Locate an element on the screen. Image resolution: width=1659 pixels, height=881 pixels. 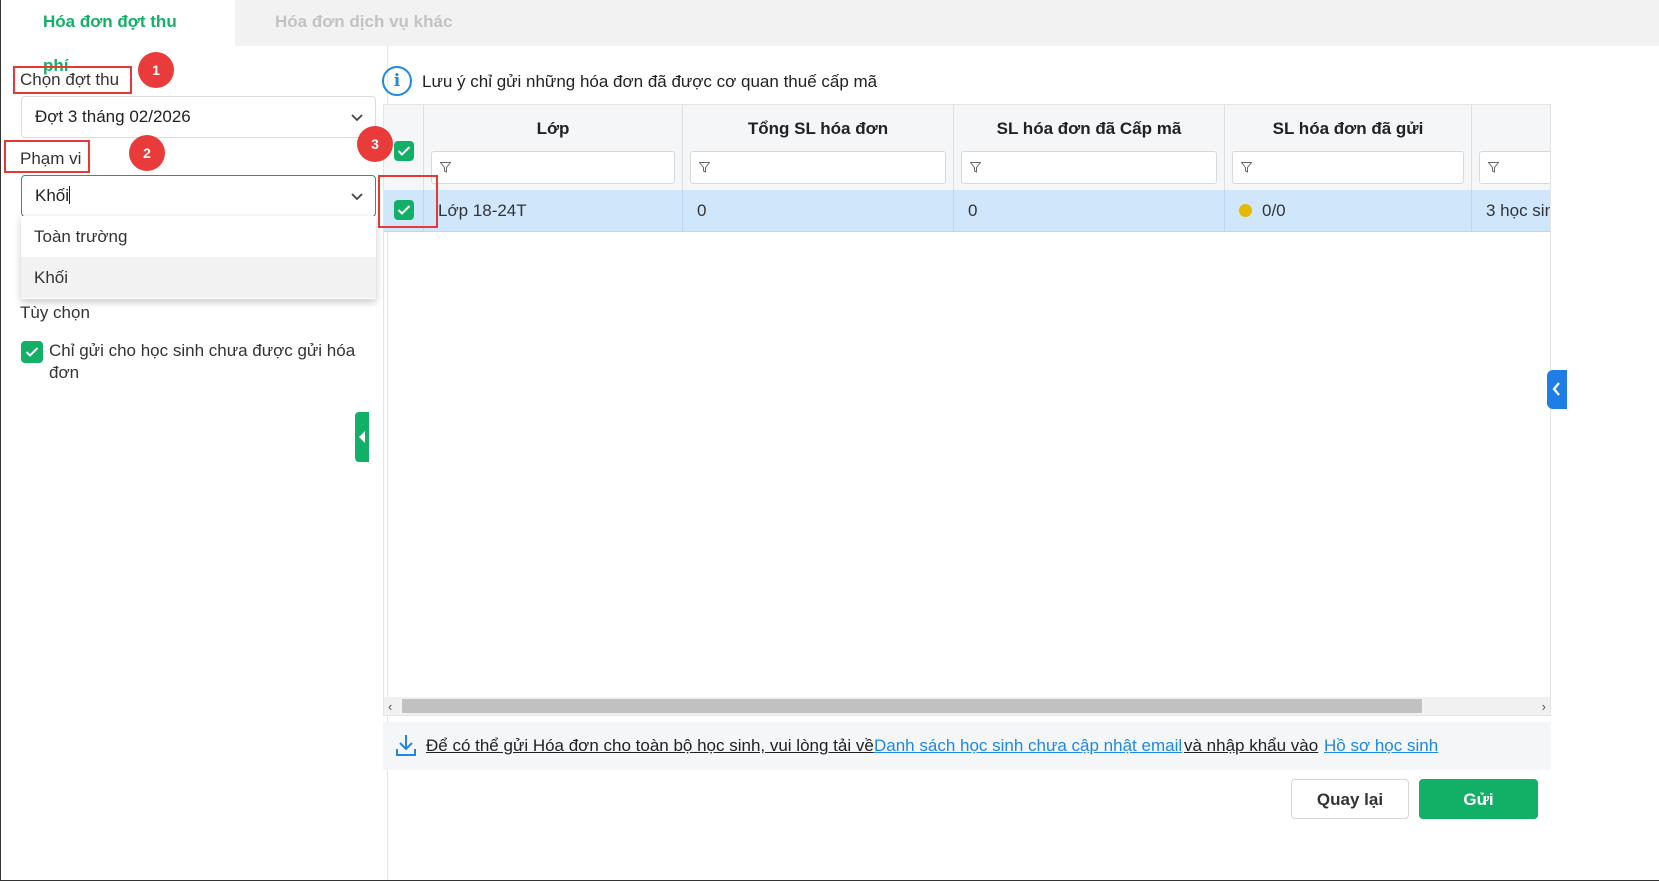
send-button: Gửi is located at coordinates (1478, 799).